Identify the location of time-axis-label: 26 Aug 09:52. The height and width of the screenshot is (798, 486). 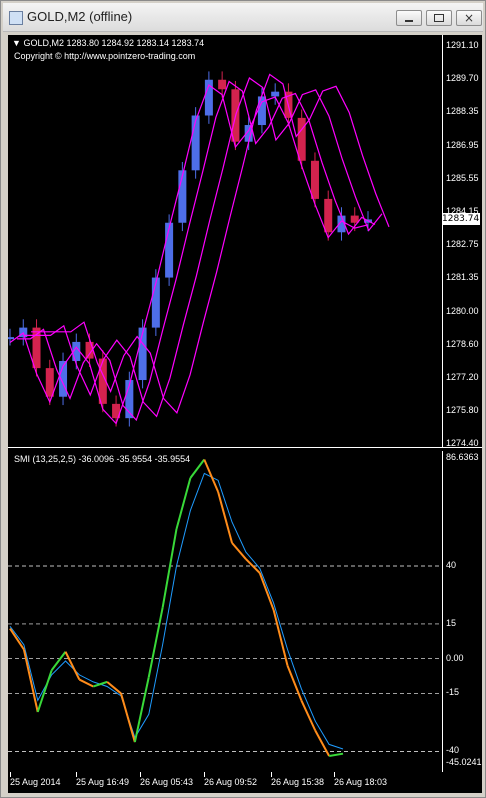
(231, 782).